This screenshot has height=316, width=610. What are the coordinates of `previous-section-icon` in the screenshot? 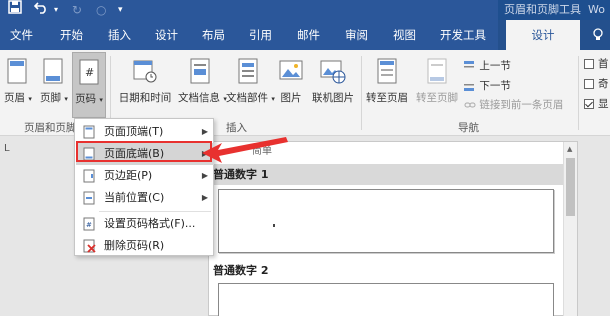 It's located at (469, 64).